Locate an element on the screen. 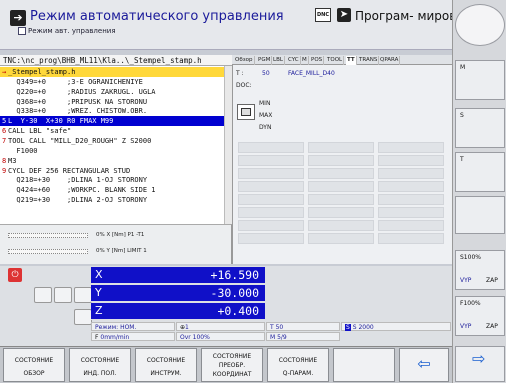  line-number: 7 is located at coordinates (4, 140).